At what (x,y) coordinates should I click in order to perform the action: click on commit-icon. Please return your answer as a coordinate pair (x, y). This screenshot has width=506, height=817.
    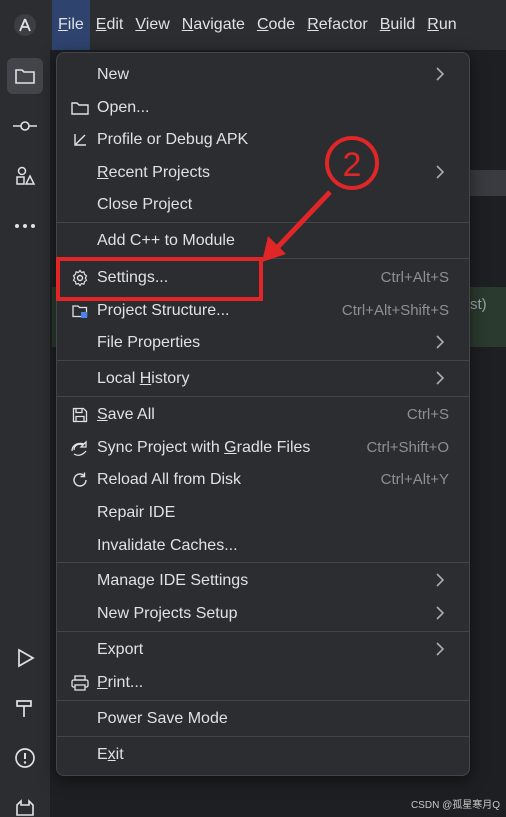
    Looking at the image, I should click on (25, 126).